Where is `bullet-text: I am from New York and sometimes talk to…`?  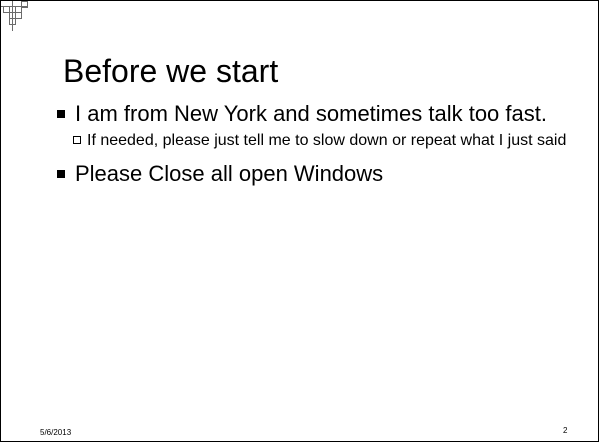
bullet-text: I am from New York and sometimes talk to… is located at coordinates (311, 113).